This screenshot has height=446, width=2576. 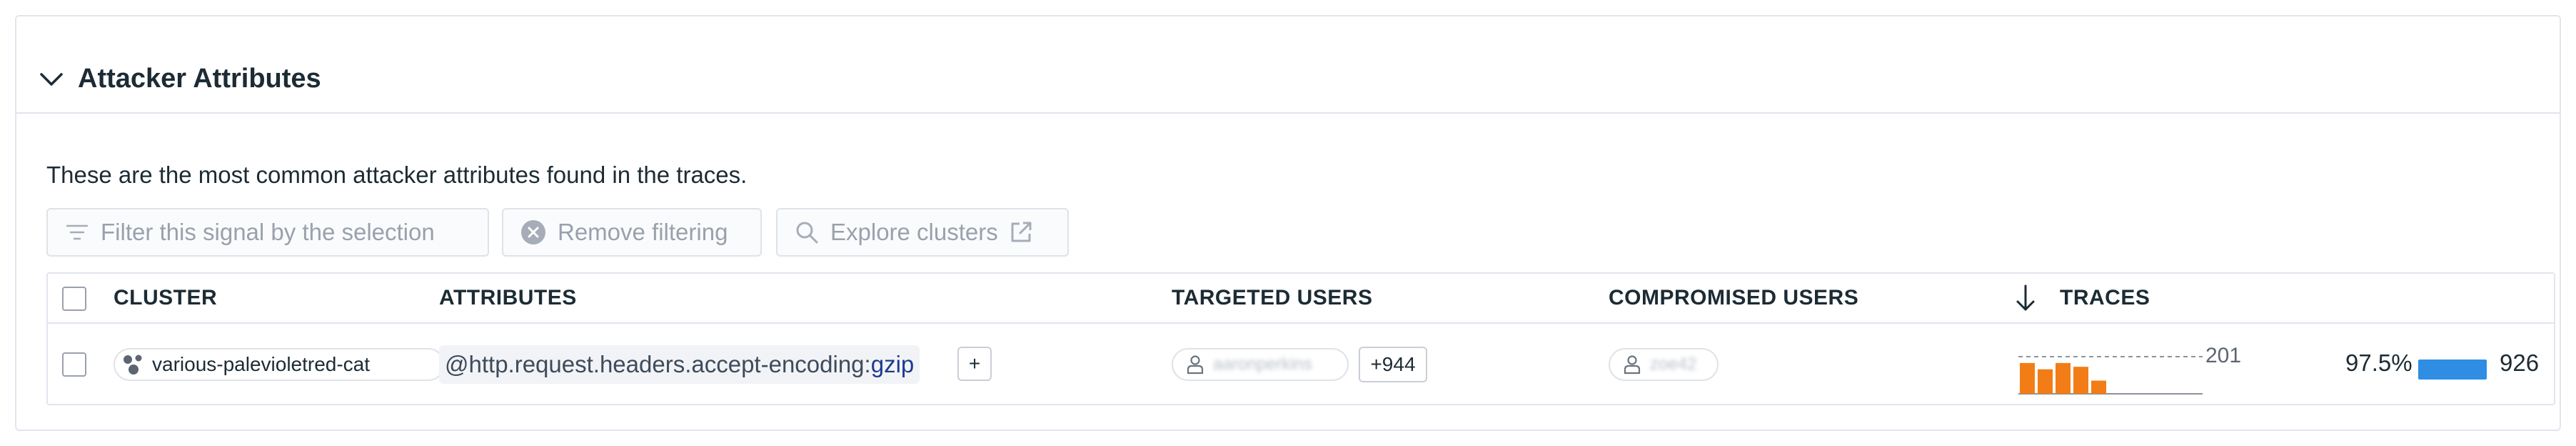 I want to click on add-attribute-button: +, so click(x=975, y=364).